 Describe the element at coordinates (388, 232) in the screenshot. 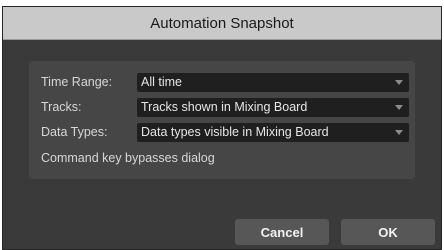

I see `ok-button: OK` at that location.